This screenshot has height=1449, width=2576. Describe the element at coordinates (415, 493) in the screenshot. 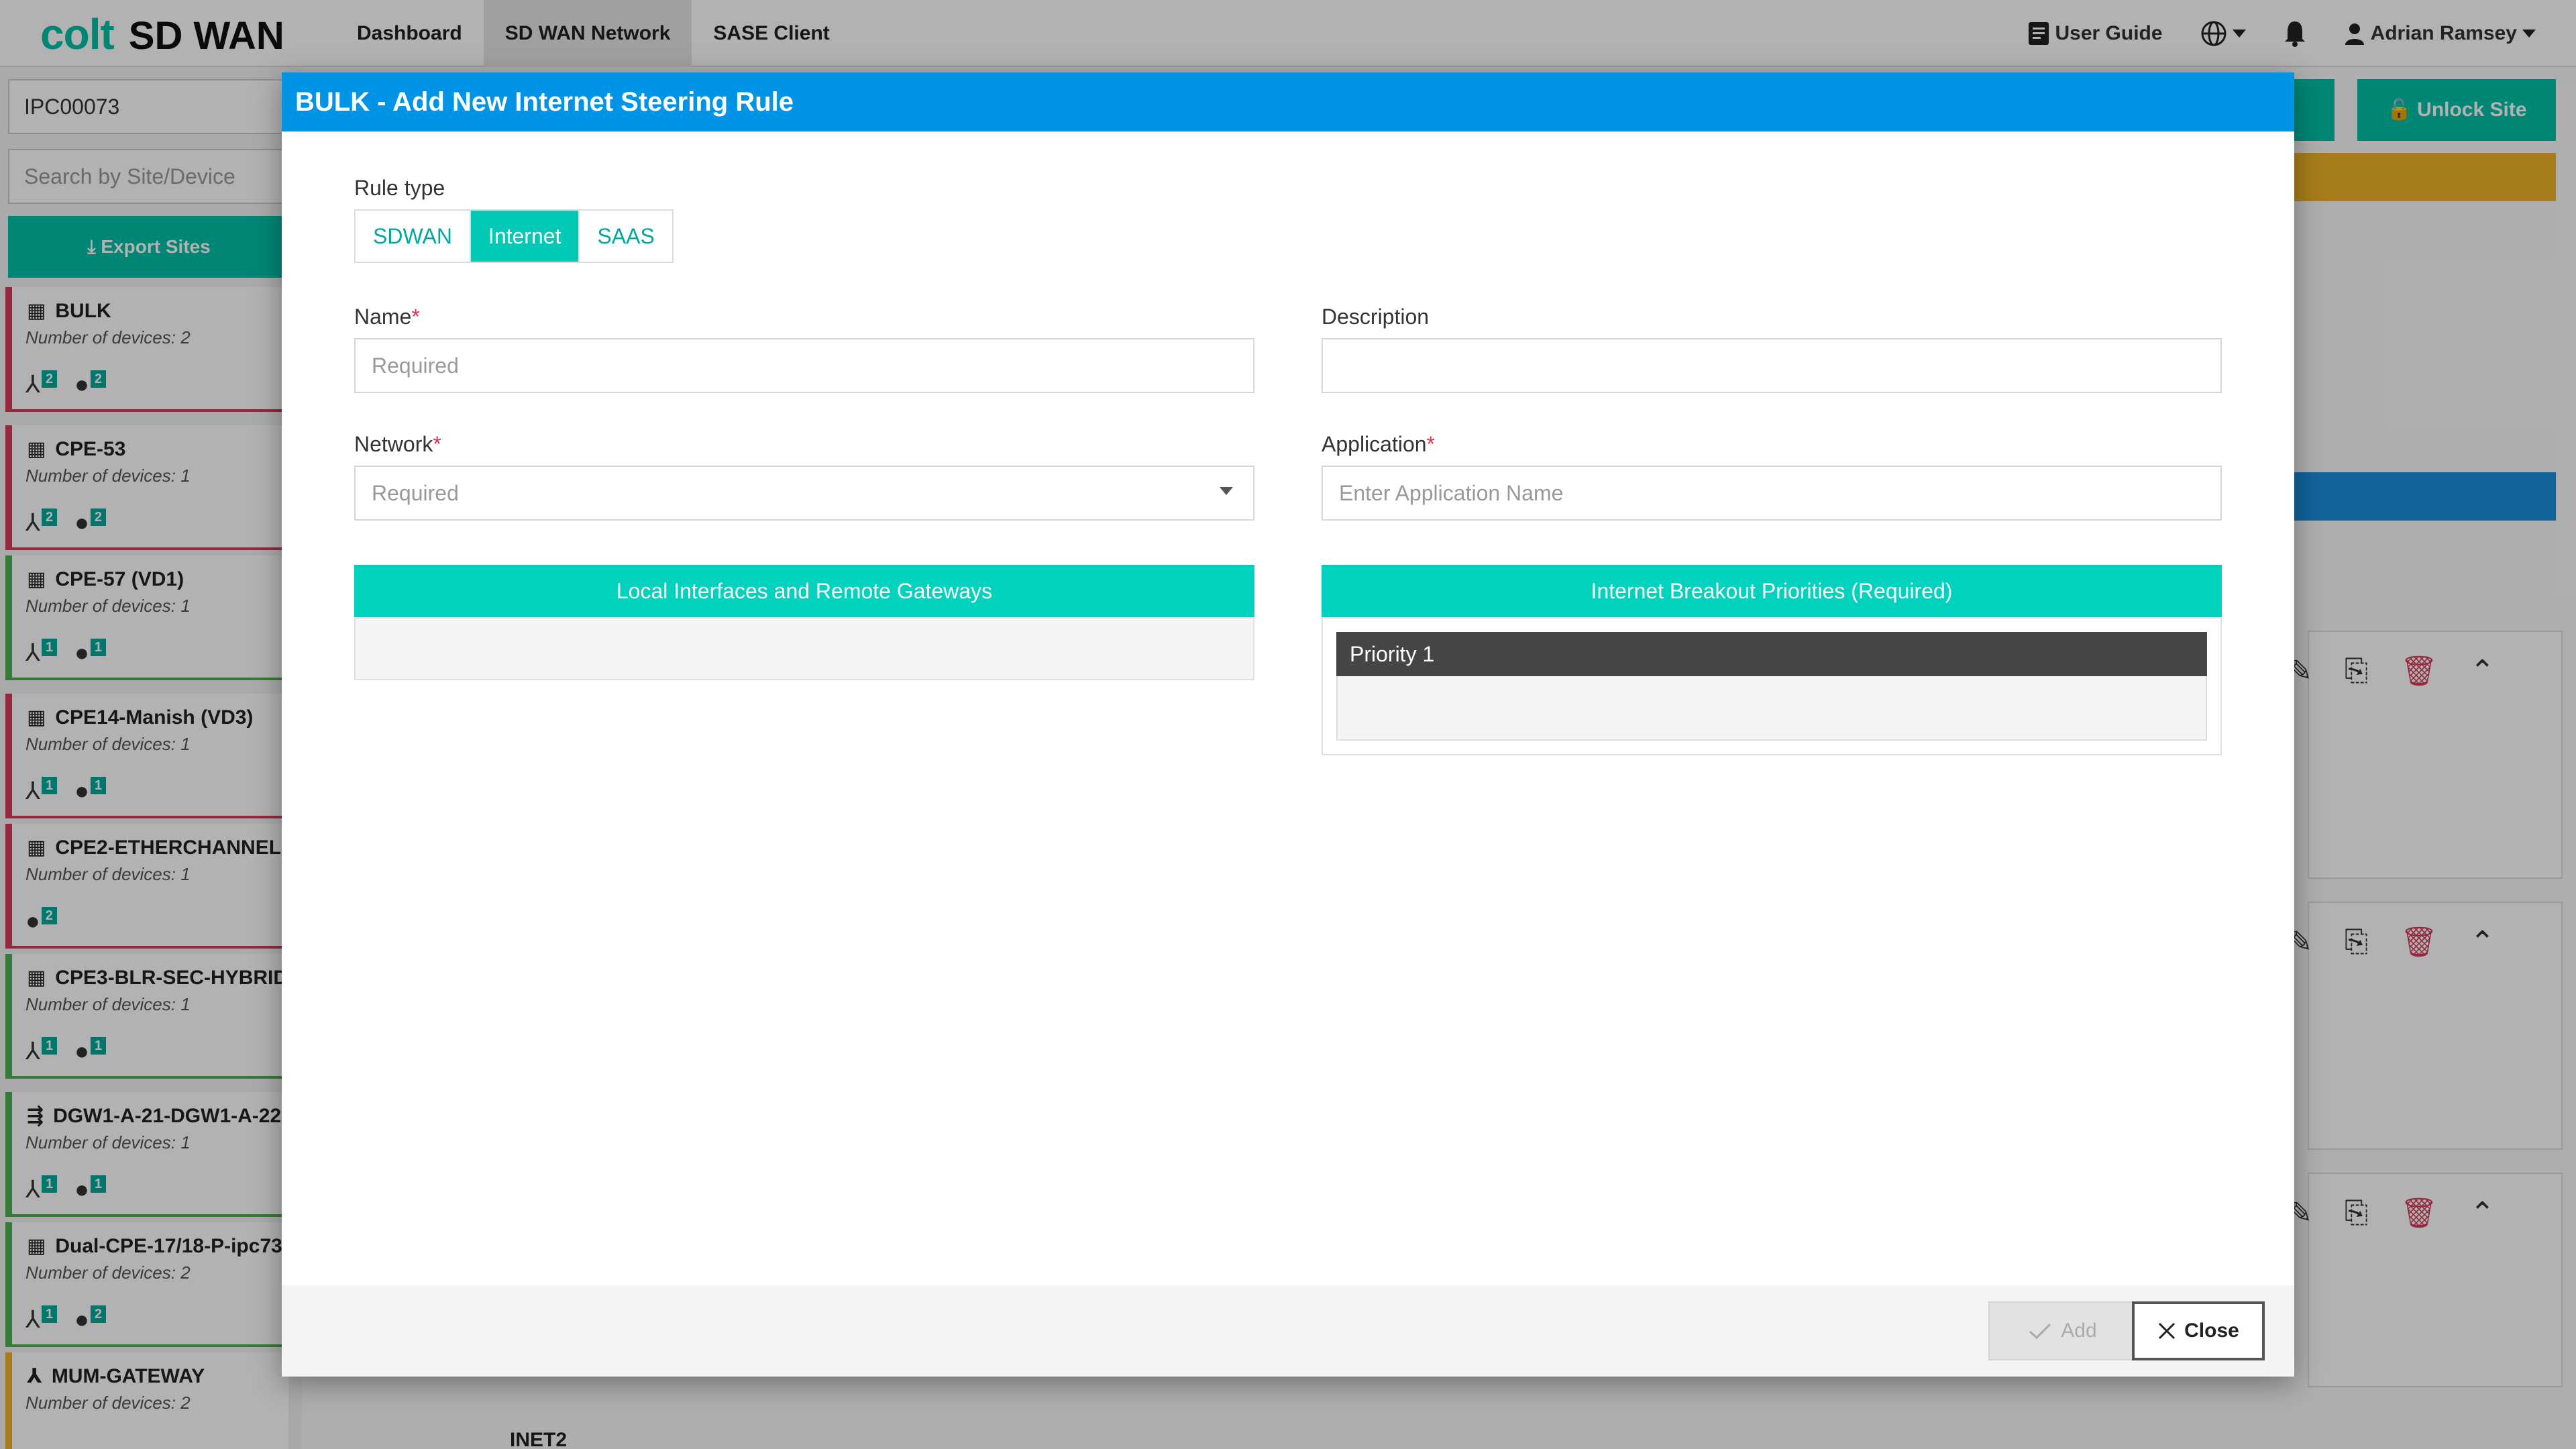

I see `network-select-value: Required` at that location.